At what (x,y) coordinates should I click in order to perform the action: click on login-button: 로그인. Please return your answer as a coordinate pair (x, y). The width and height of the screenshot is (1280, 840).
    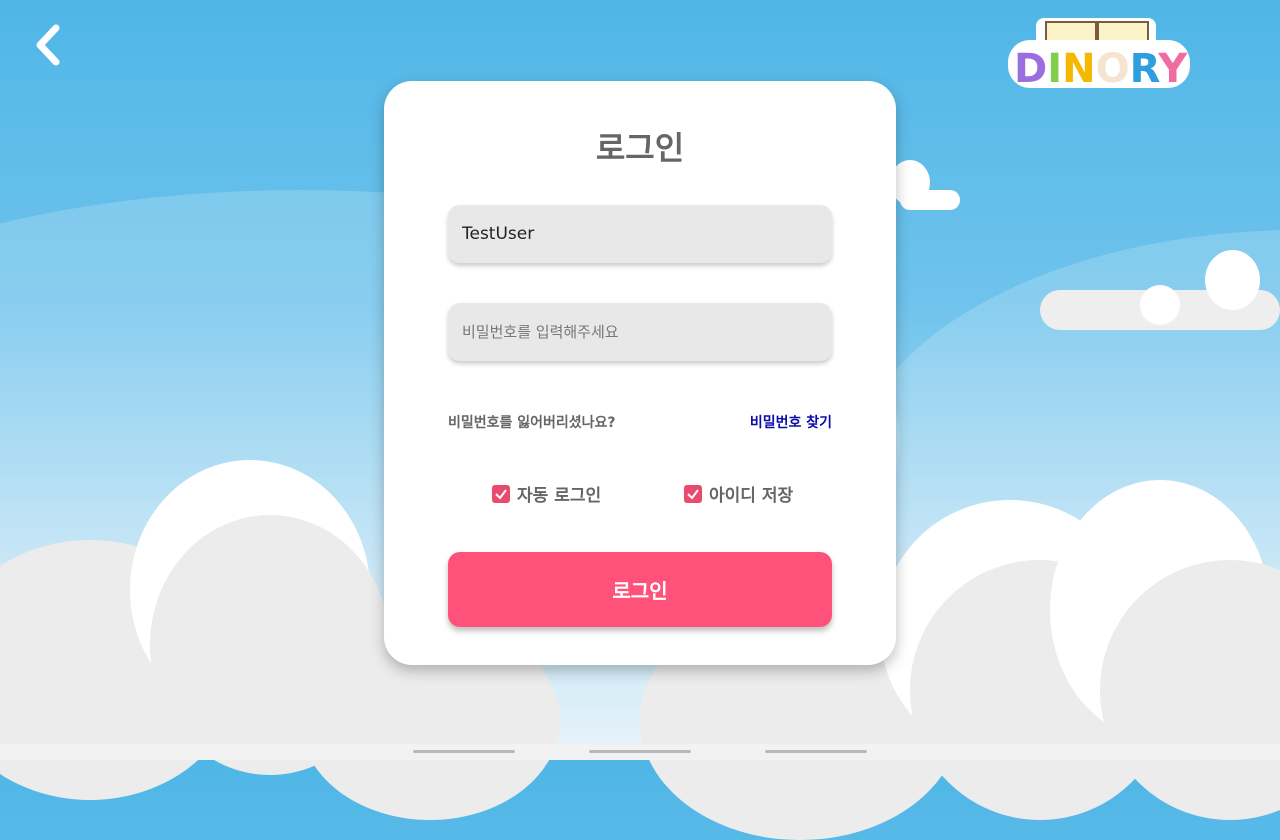
    Looking at the image, I should click on (640, 589).